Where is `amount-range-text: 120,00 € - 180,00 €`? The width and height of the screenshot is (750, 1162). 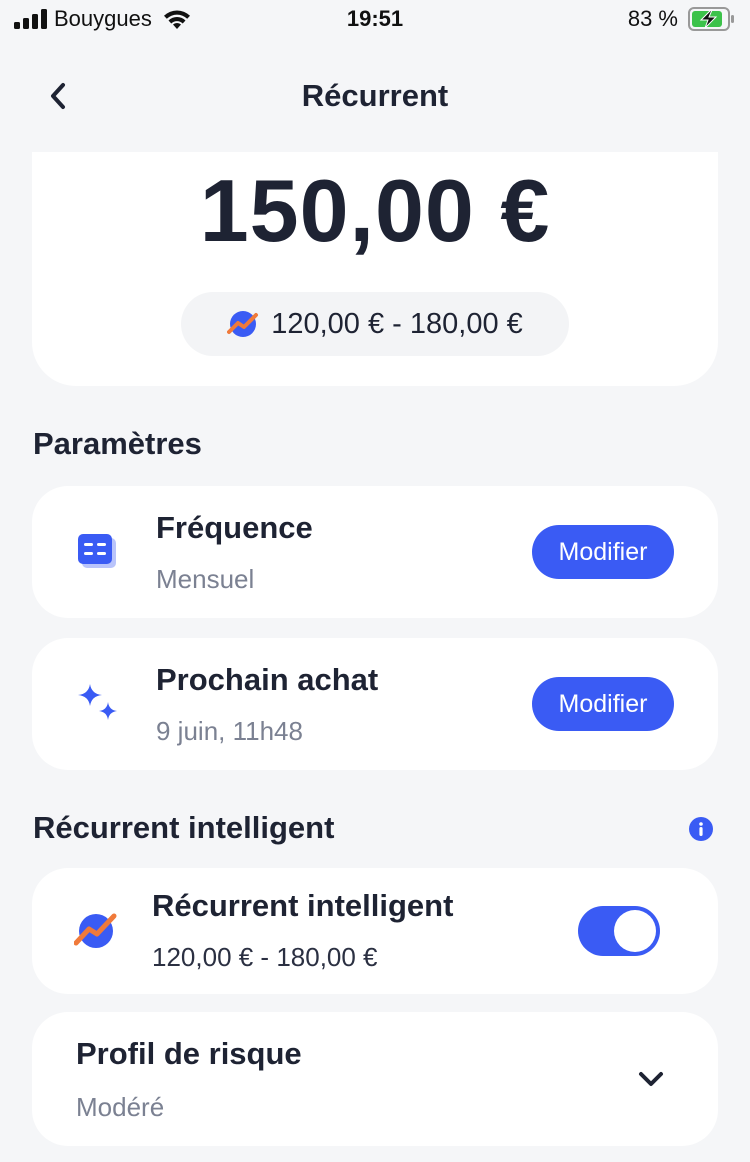
amount-range-text: 120,00 € - 180,00 € is located at coordinates (397, 323).